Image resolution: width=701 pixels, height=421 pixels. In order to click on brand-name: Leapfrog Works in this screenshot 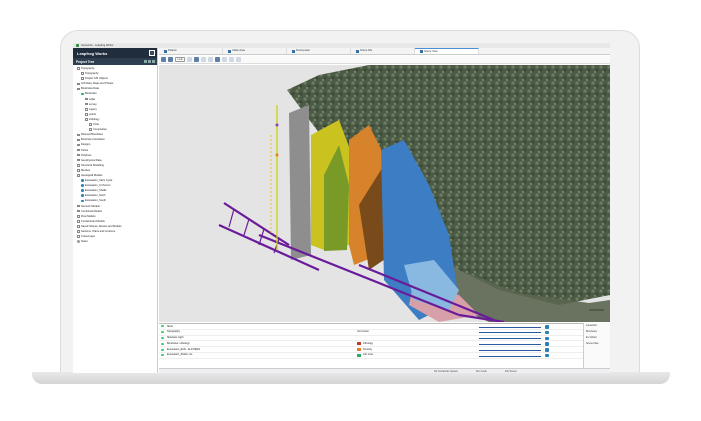, I will do `click(92, 53)`.